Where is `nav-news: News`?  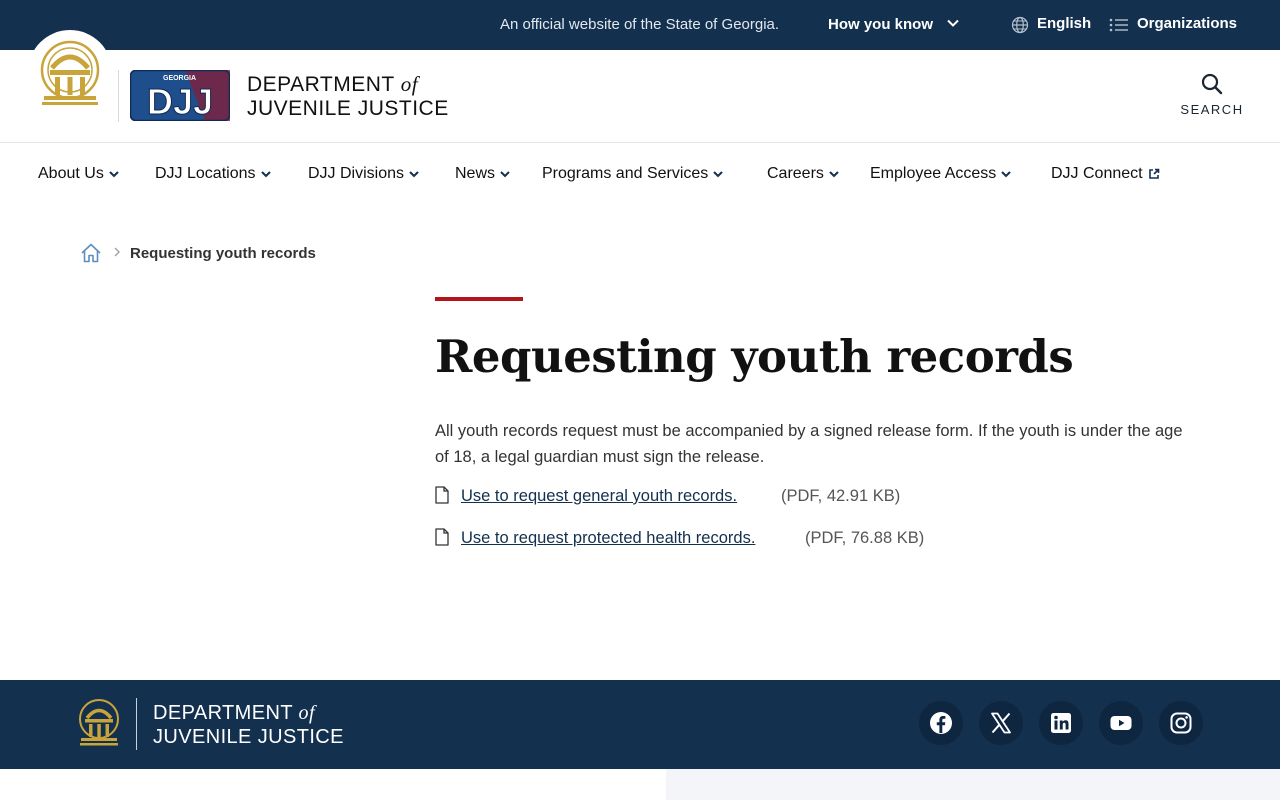 nav-news: News is located at coordinates (482, 174).